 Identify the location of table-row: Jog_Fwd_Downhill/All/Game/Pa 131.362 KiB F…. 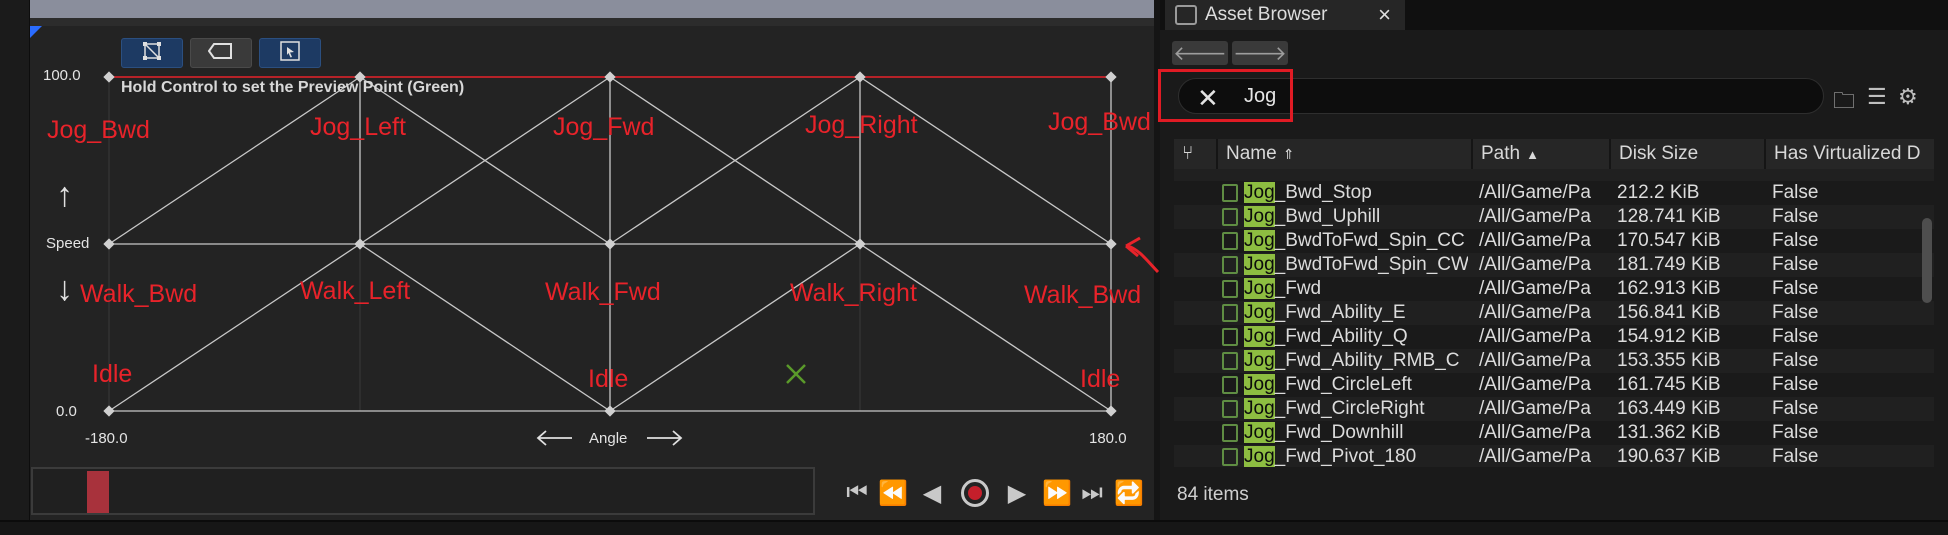
(1554, 433).